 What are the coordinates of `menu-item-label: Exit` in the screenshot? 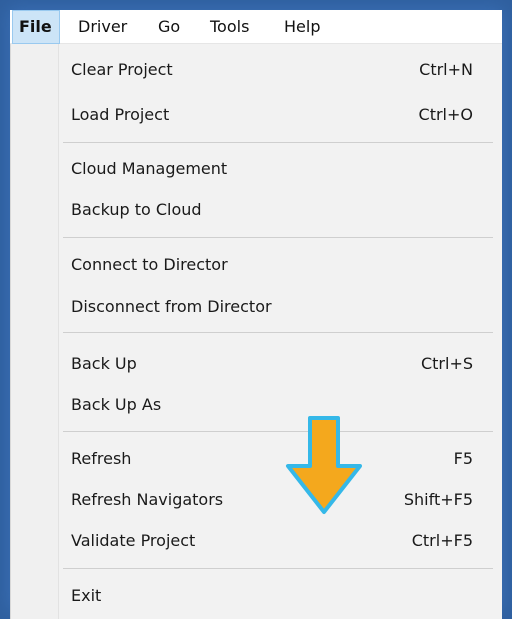 It's located at (86, 595).